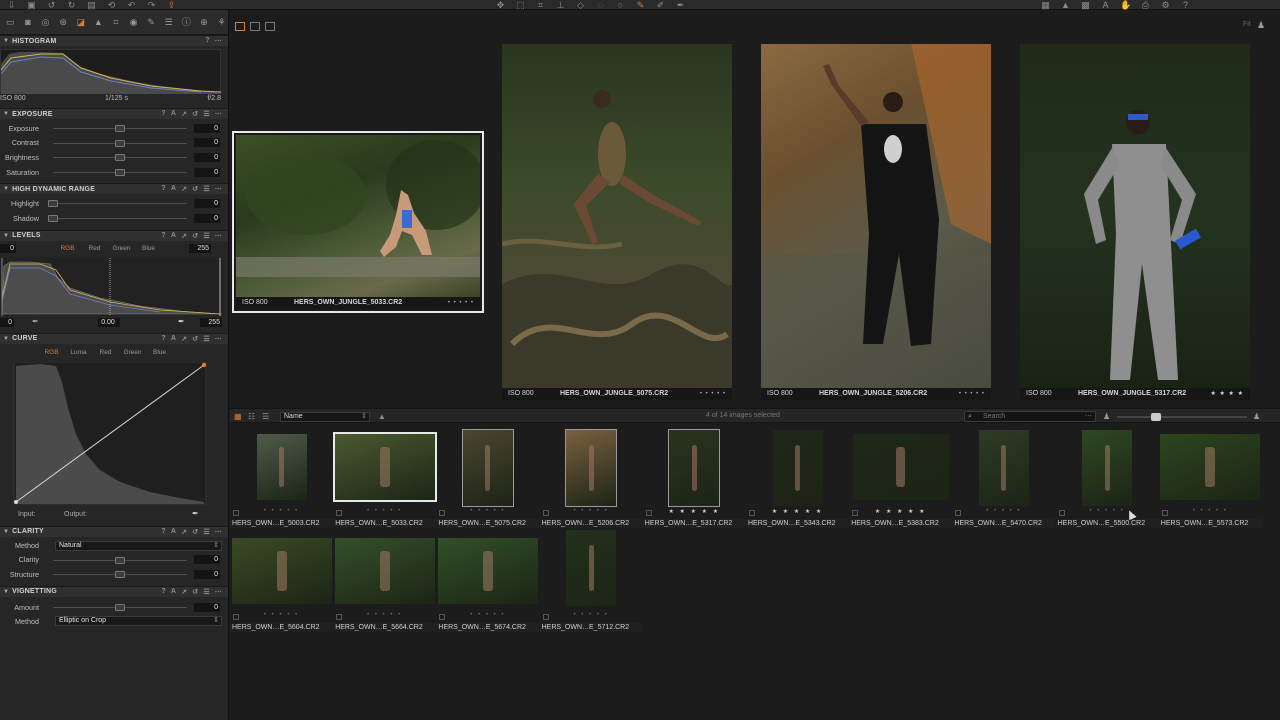 This screenshot has width=1280, height=720. I want to click on levels-output-white: 255, so click(211, 322).